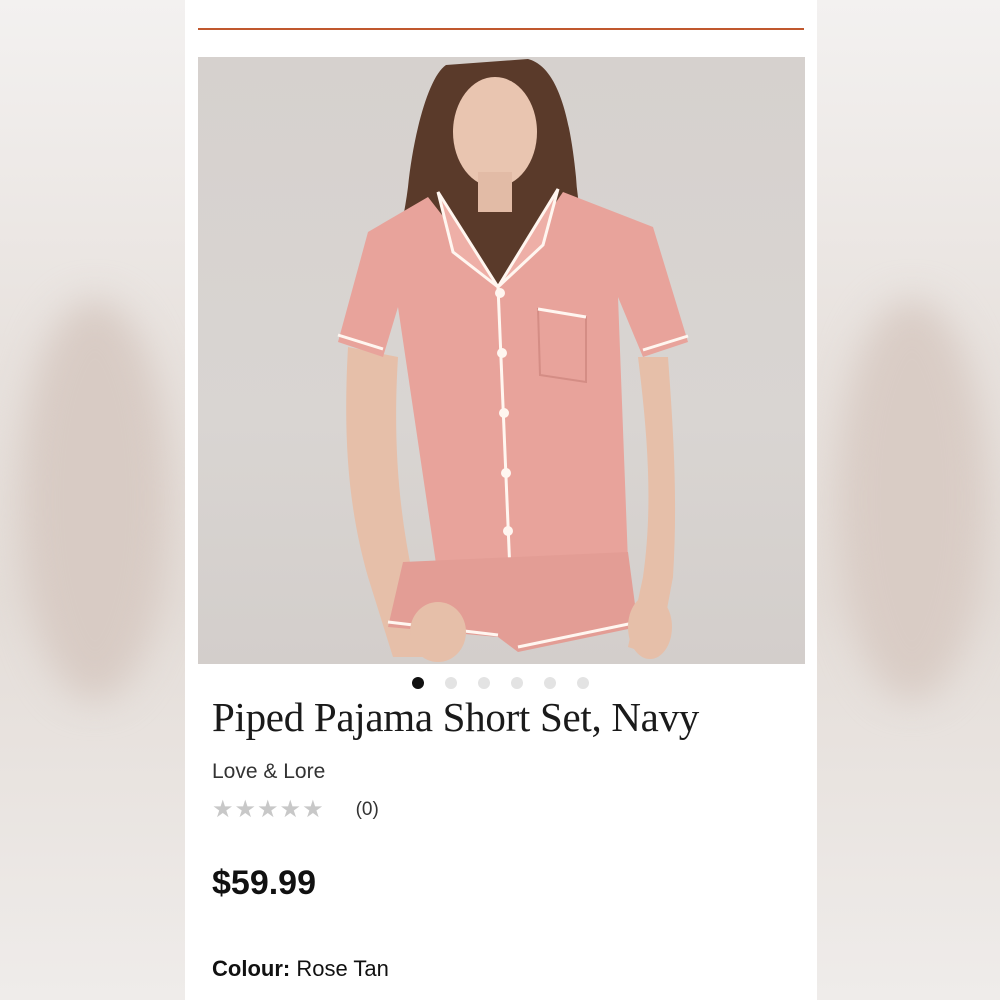 This screenshot has height=1000, width=1000. Describe the element at coordinates (500, 683) in the screenshot. I see `carousel-dots` at that location.